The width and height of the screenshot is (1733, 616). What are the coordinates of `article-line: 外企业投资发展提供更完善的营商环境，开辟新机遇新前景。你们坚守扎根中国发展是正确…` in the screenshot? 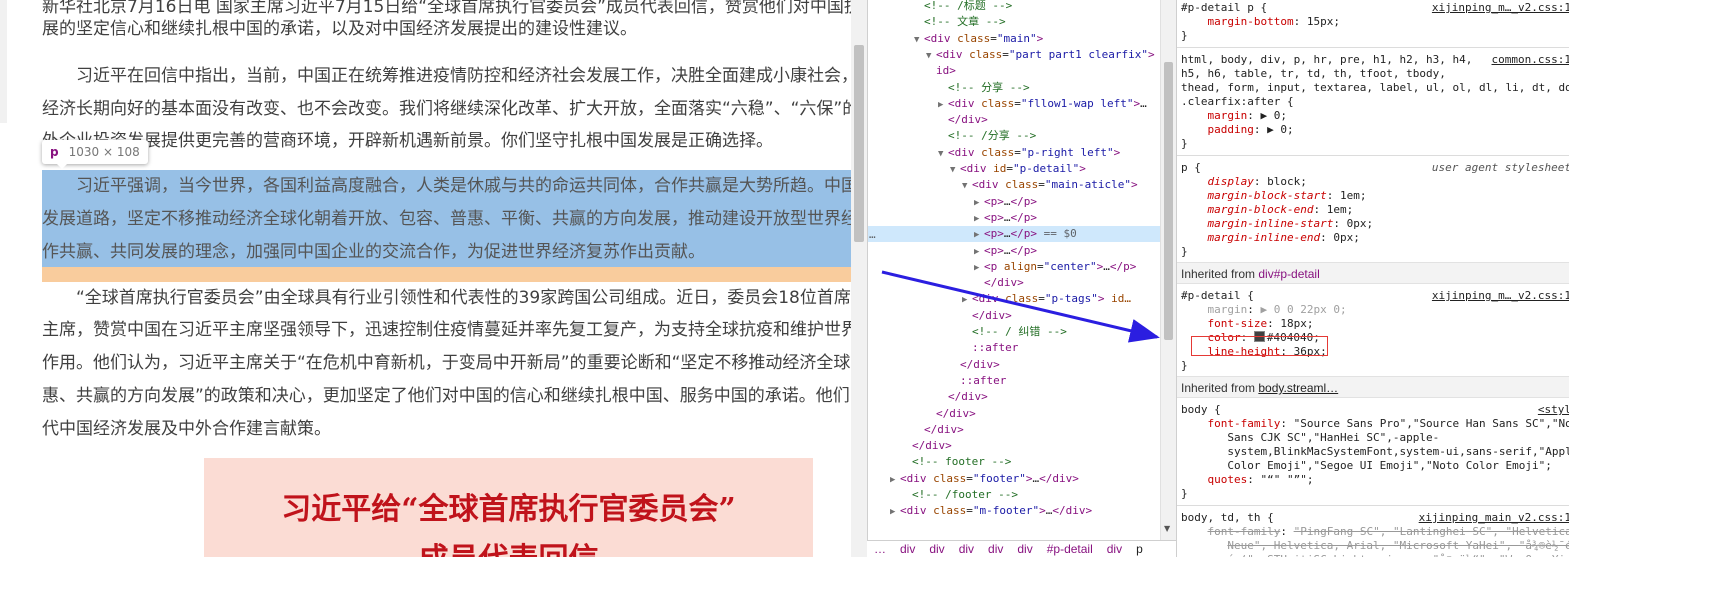 It's located at (407, 141).